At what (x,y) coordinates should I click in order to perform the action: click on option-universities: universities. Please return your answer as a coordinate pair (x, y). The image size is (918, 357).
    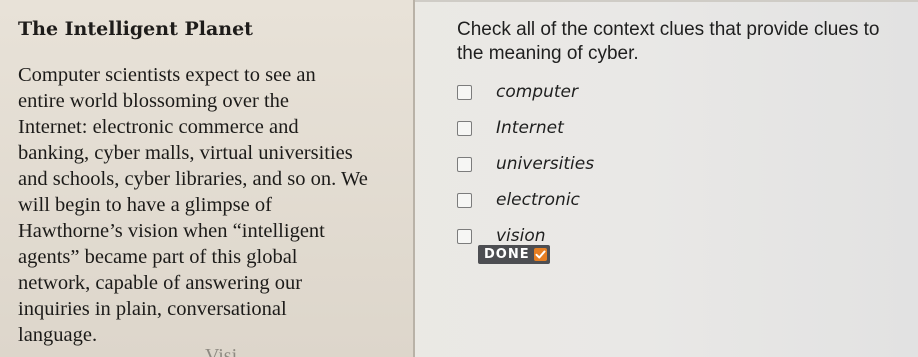
    Looking at the image, I should click on (525, 164).